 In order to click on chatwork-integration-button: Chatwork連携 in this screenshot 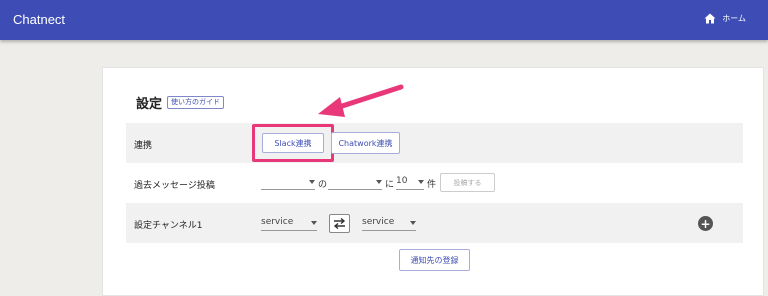, I will do `click(365, 143)`.